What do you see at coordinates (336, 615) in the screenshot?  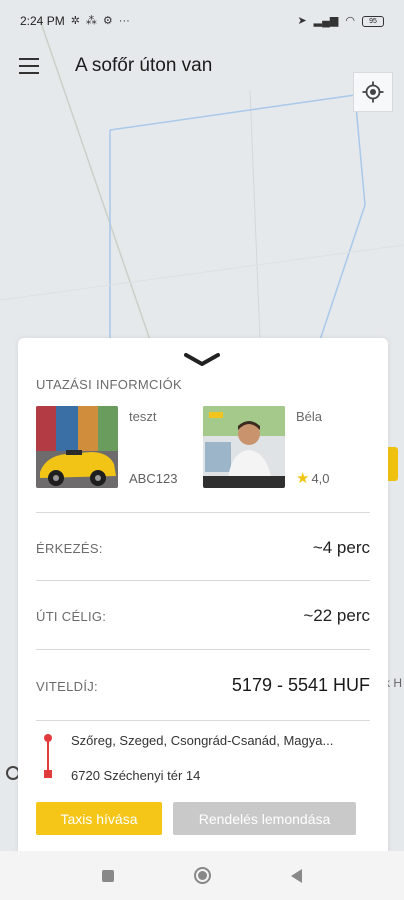 I see `destination-value: ~22 perc` at bounding box center [336, 615].